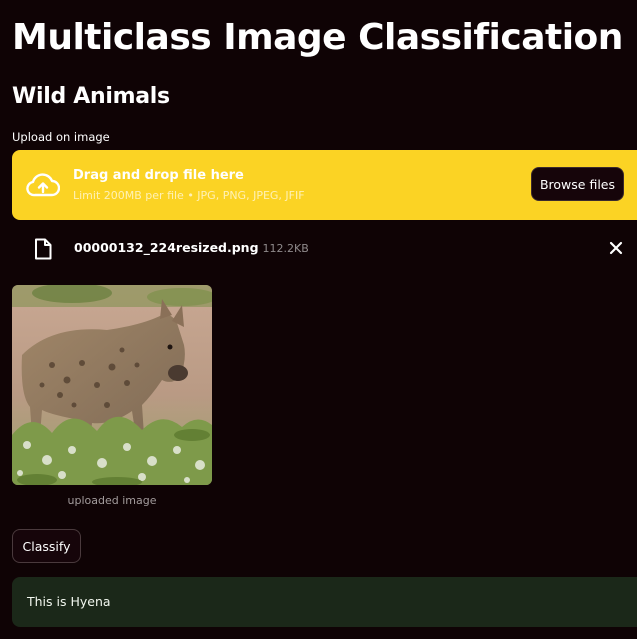 The height and width of the screenshot is (639, 637). I want to click on classify-button: Classify, so click(46, 546).